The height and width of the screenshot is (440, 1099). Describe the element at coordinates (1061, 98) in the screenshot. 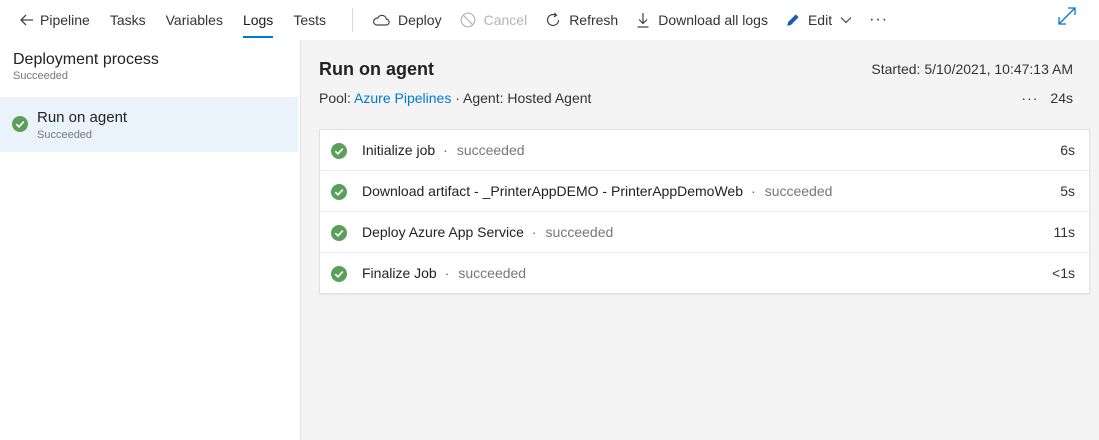

I see `job-total-duration: 24s` at that location.